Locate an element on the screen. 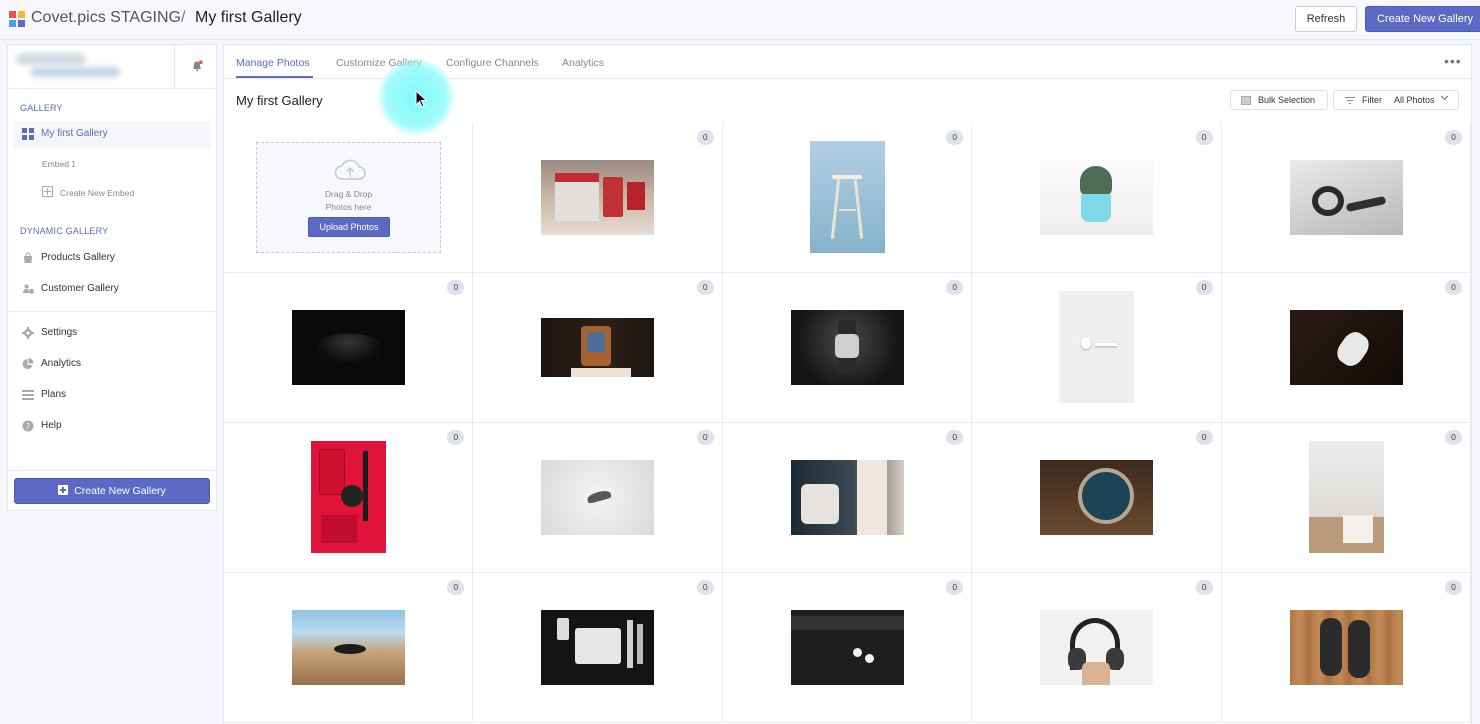 The height and width of the screenshot is (724, 1480). photo-keyboard-earphones is located at coordinates (847, 647).